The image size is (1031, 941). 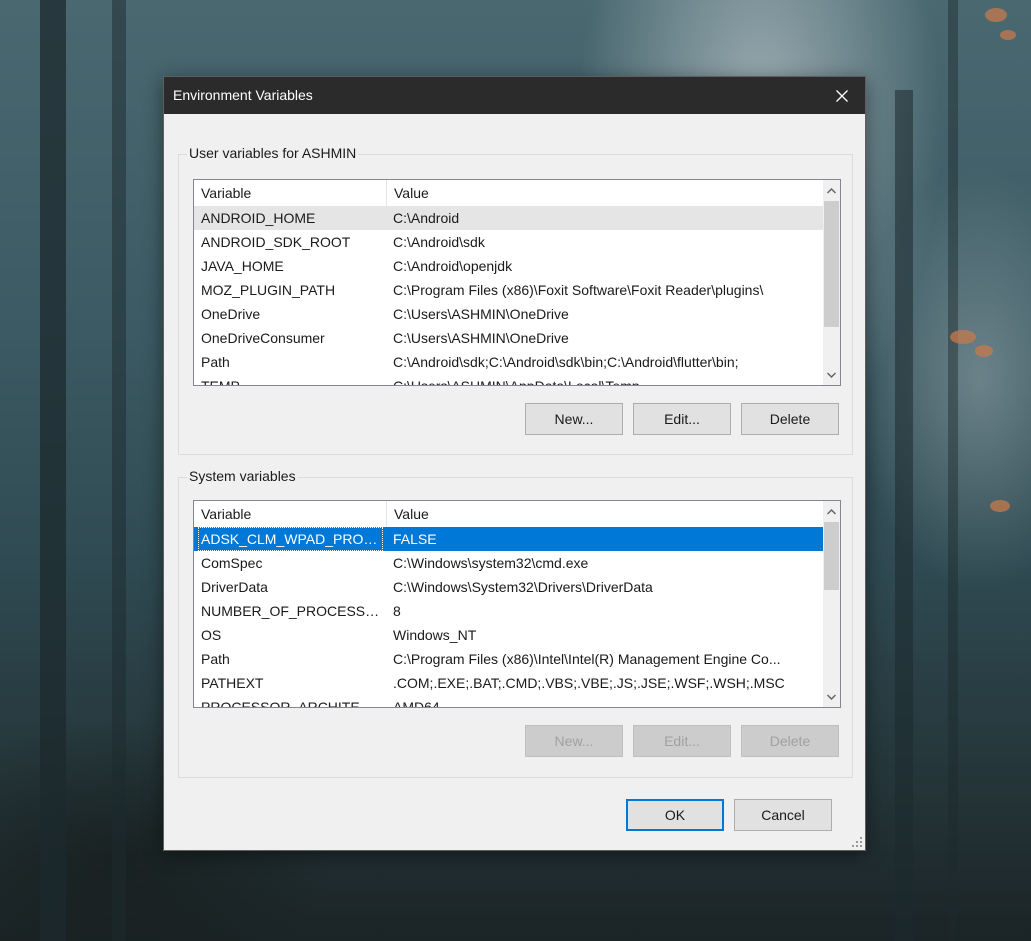 I want to click on value-cell: C:\Windows\System32\Drivers\DriverData, so click(x=523, y=587).